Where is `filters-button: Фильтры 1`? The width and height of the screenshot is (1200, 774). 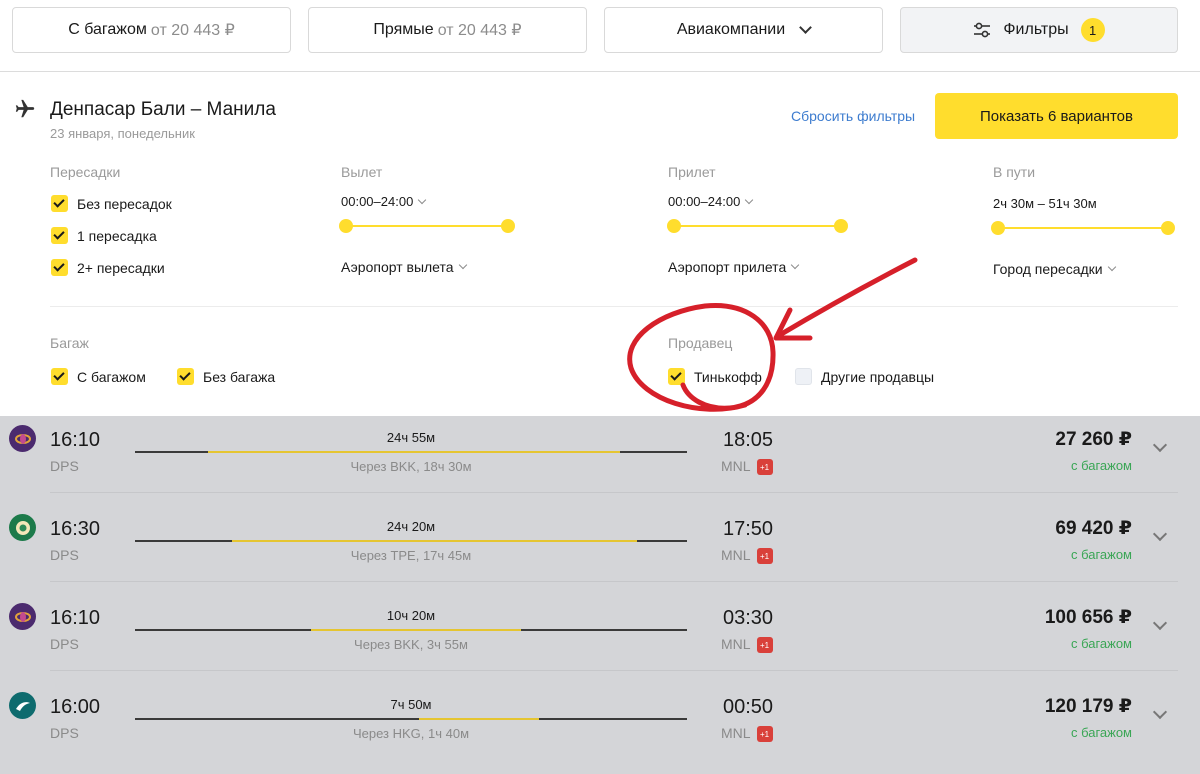 filters-button: Фильтры 1 is located at coordinates (1039, 30).